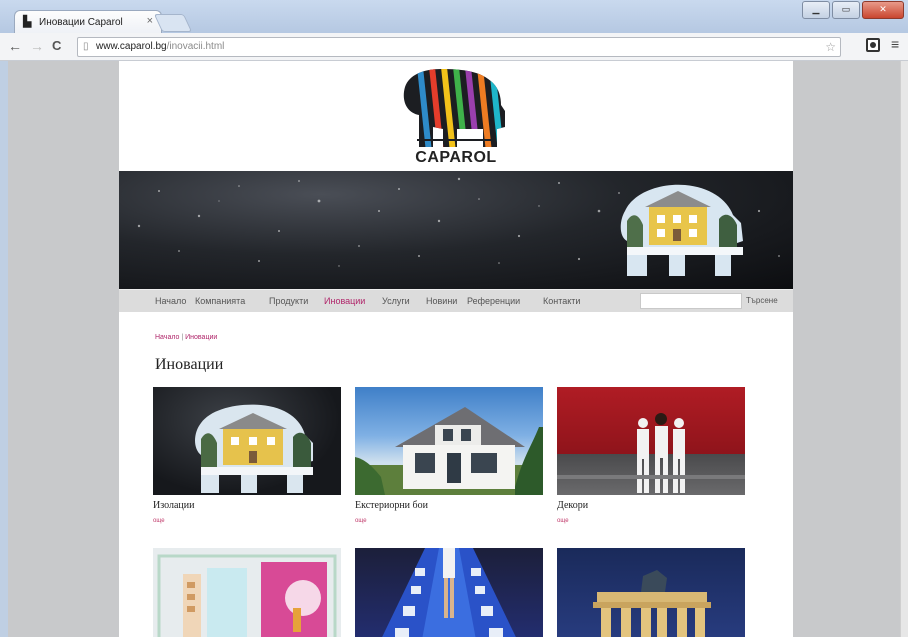  What do you see at coordinates (873, 45) in the screenshot?
I see `extension-icon` at bounding box center [873, 45].